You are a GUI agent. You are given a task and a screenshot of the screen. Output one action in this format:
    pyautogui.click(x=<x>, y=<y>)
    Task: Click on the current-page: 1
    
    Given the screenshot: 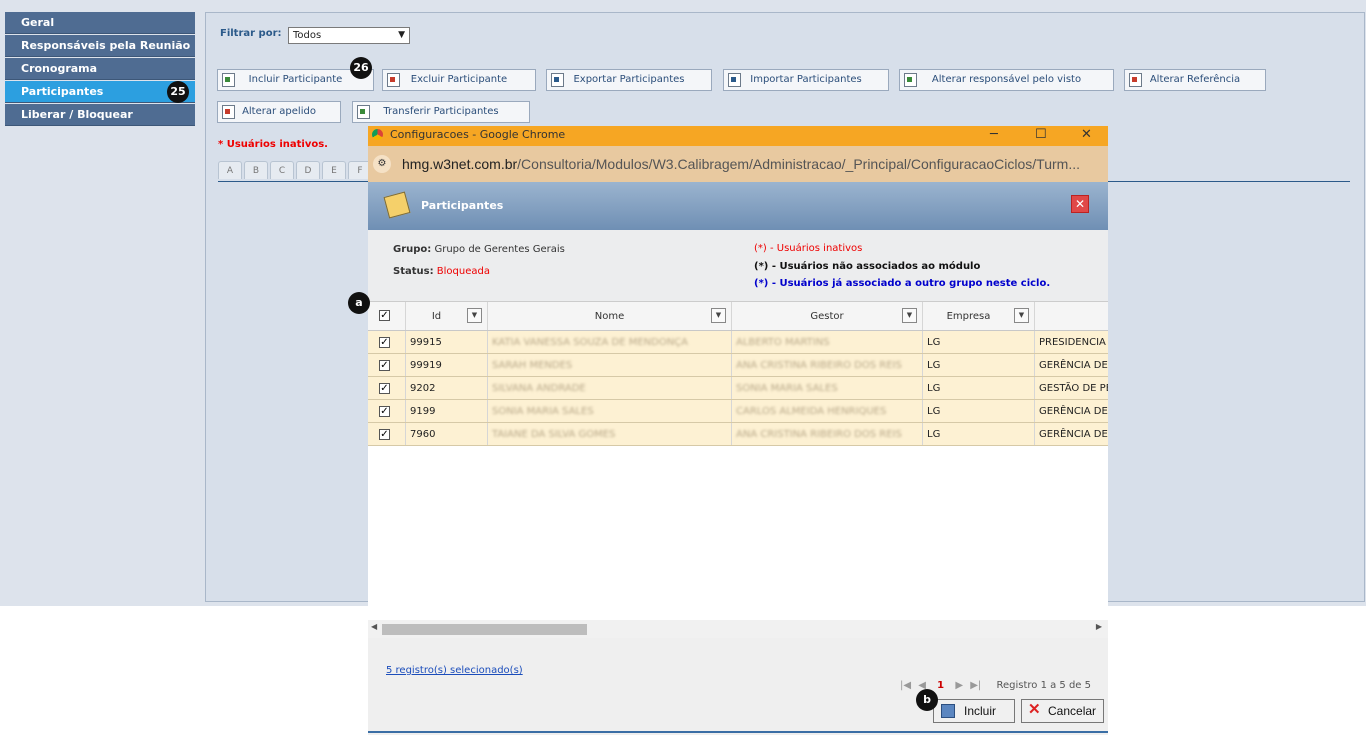 What is the action you would take?
    pyautogui.click(x=940, y=685)
    